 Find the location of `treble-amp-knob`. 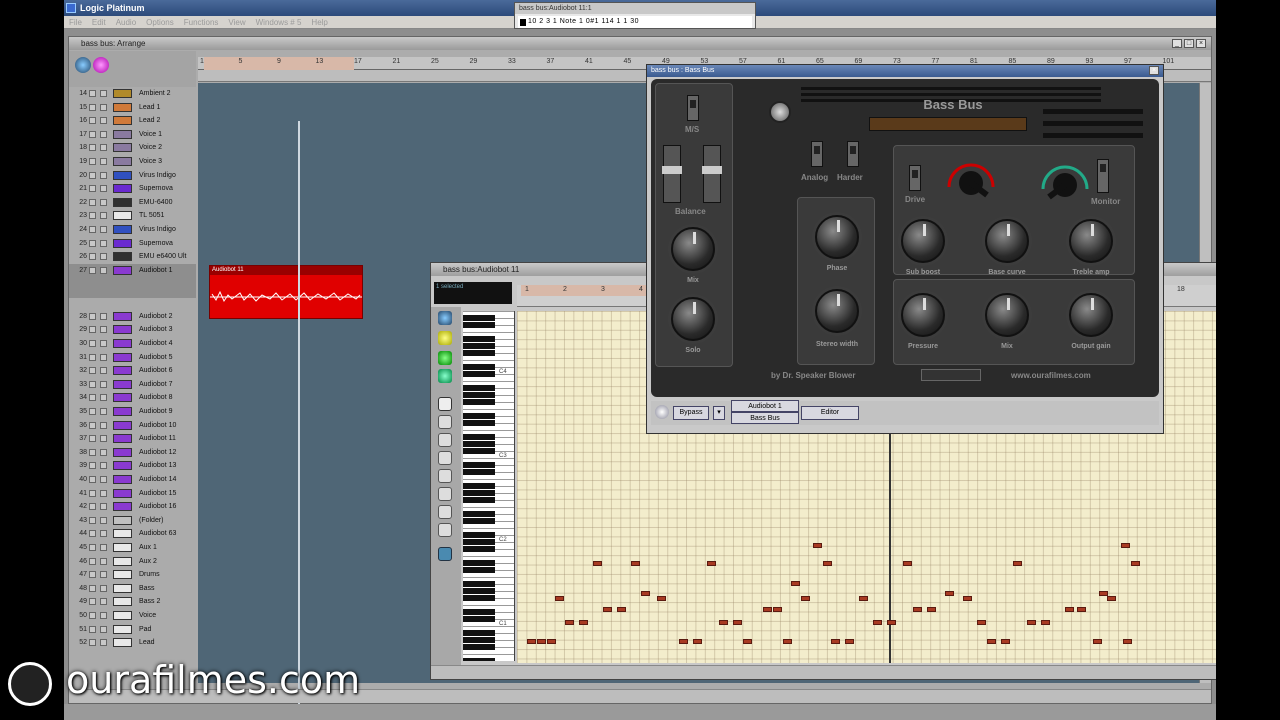

treble-amp-knob is located at coordinates (1091, 241).